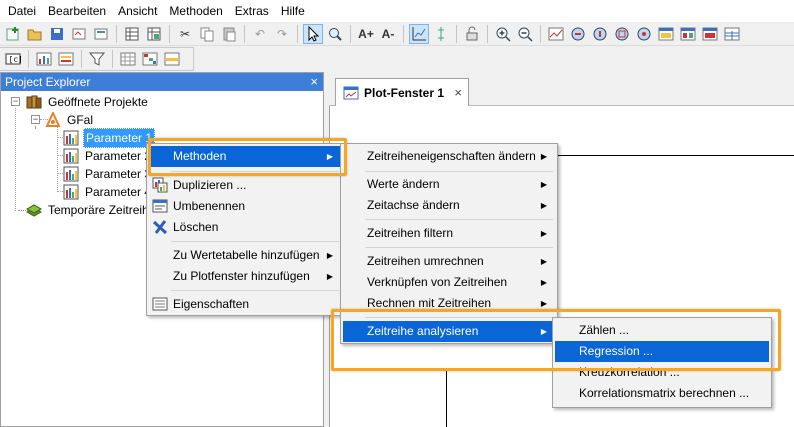 This screenshot has width=794, height=427. What do you see at coordinates (195, 11) in the screenshot?
I see `menu-methoden: Methoden` at bounding box center [195, 11].